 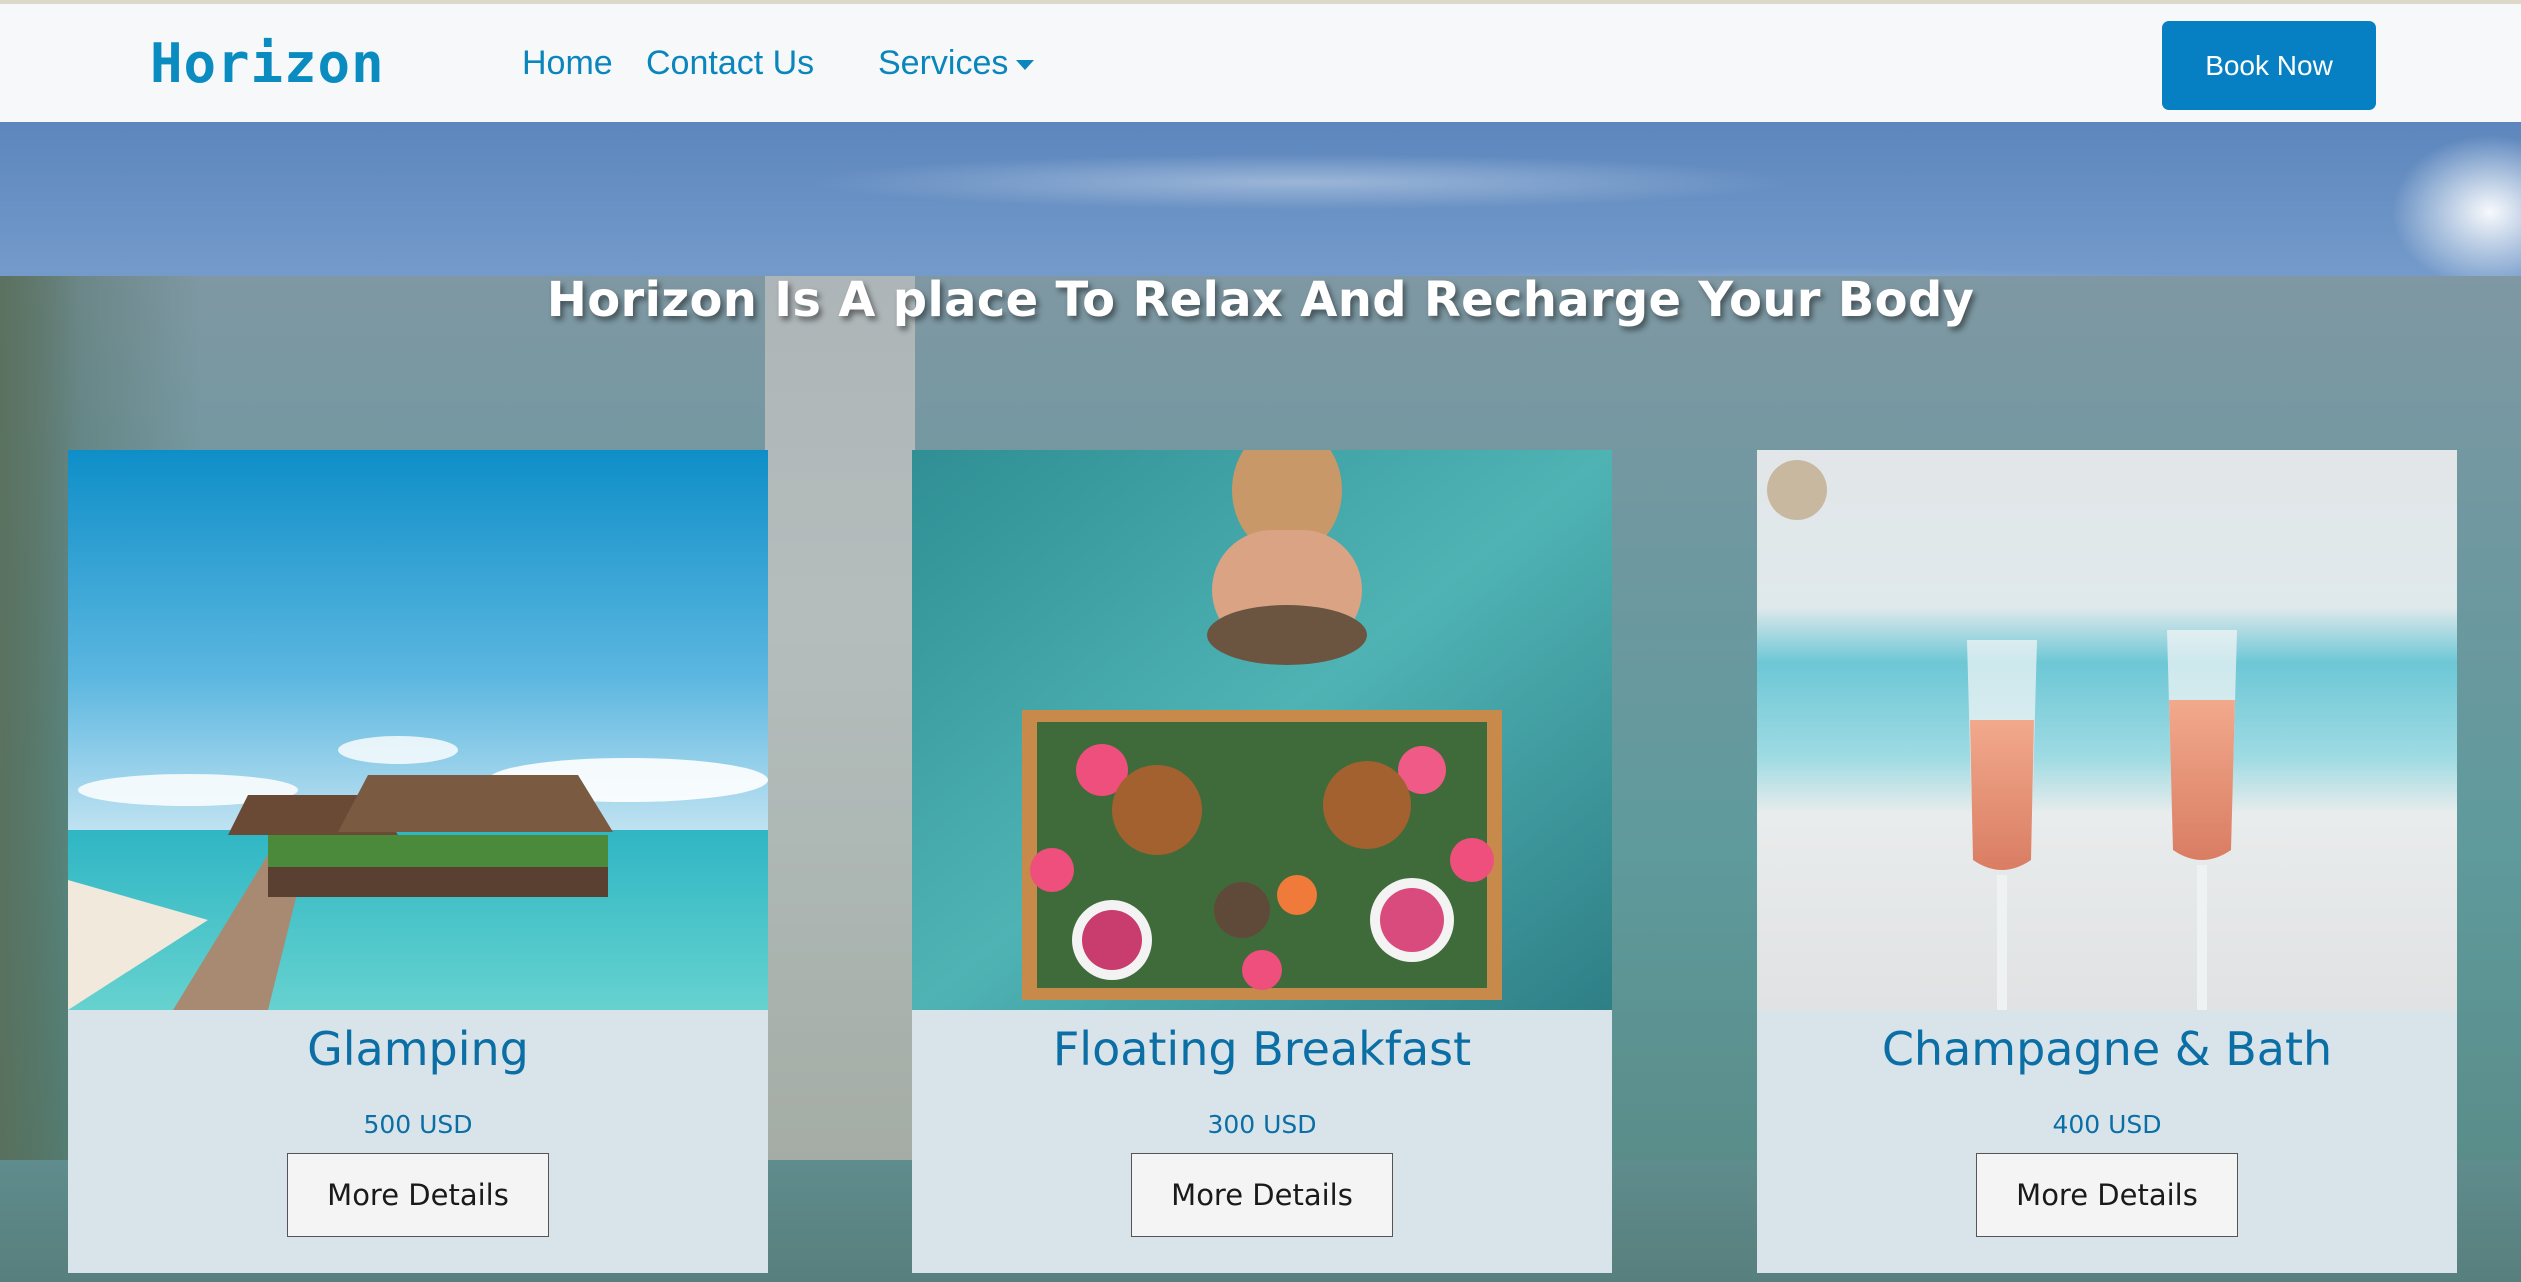 I want to click on sand-strip, so click(x=840, y=718).